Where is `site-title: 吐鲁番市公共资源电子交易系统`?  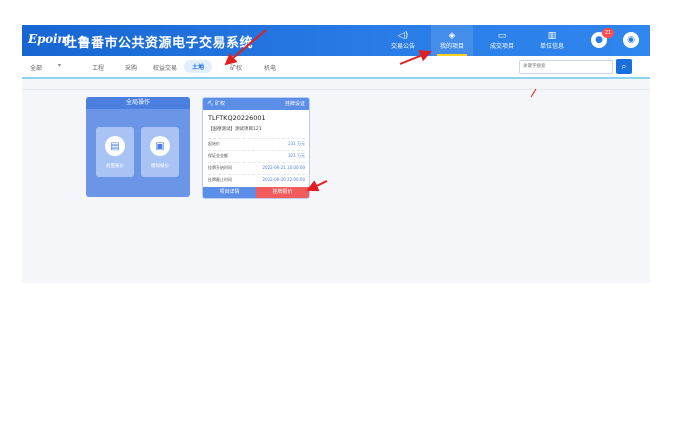 site-title: 吐鲁番市公共资源电子交易系统 is located at coordinates (159, 43).